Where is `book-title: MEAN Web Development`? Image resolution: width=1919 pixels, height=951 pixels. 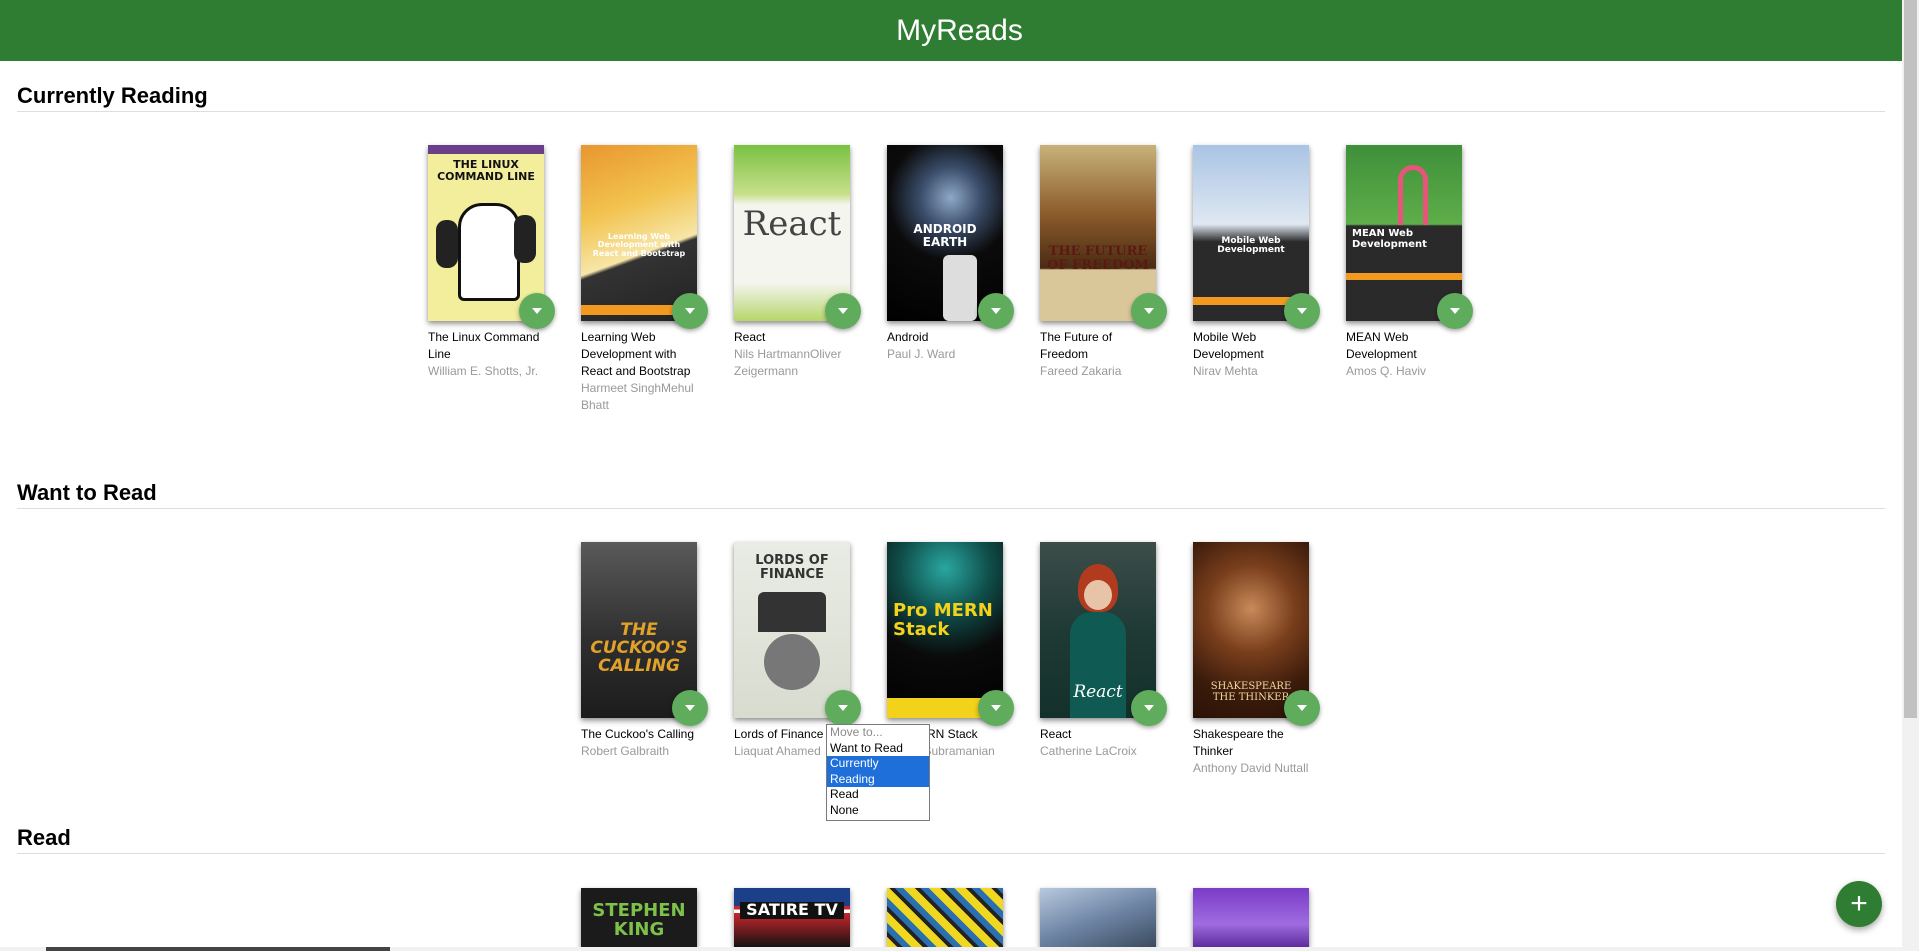 book-title: MEAN Web Development is located at coordinates (1381, 345).